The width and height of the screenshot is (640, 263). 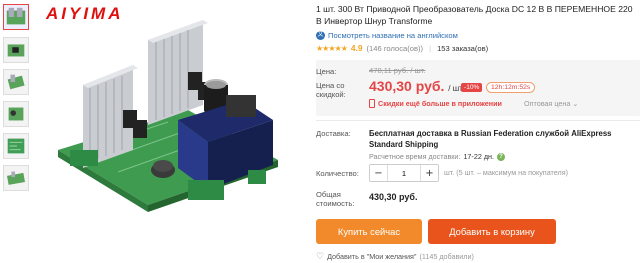 I want to click on delivery-time: Расчетное время доставки: 17-22 дн. ?, so click(x=437, y=156).